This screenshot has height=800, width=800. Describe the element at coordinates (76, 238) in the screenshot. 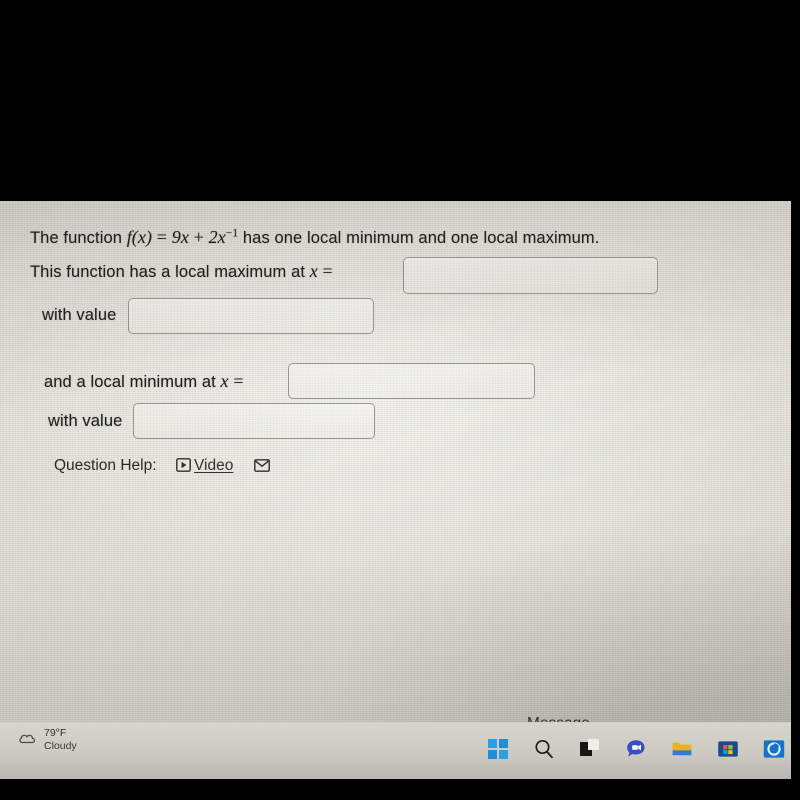

I see `question-prefix-text: The function` at that location.